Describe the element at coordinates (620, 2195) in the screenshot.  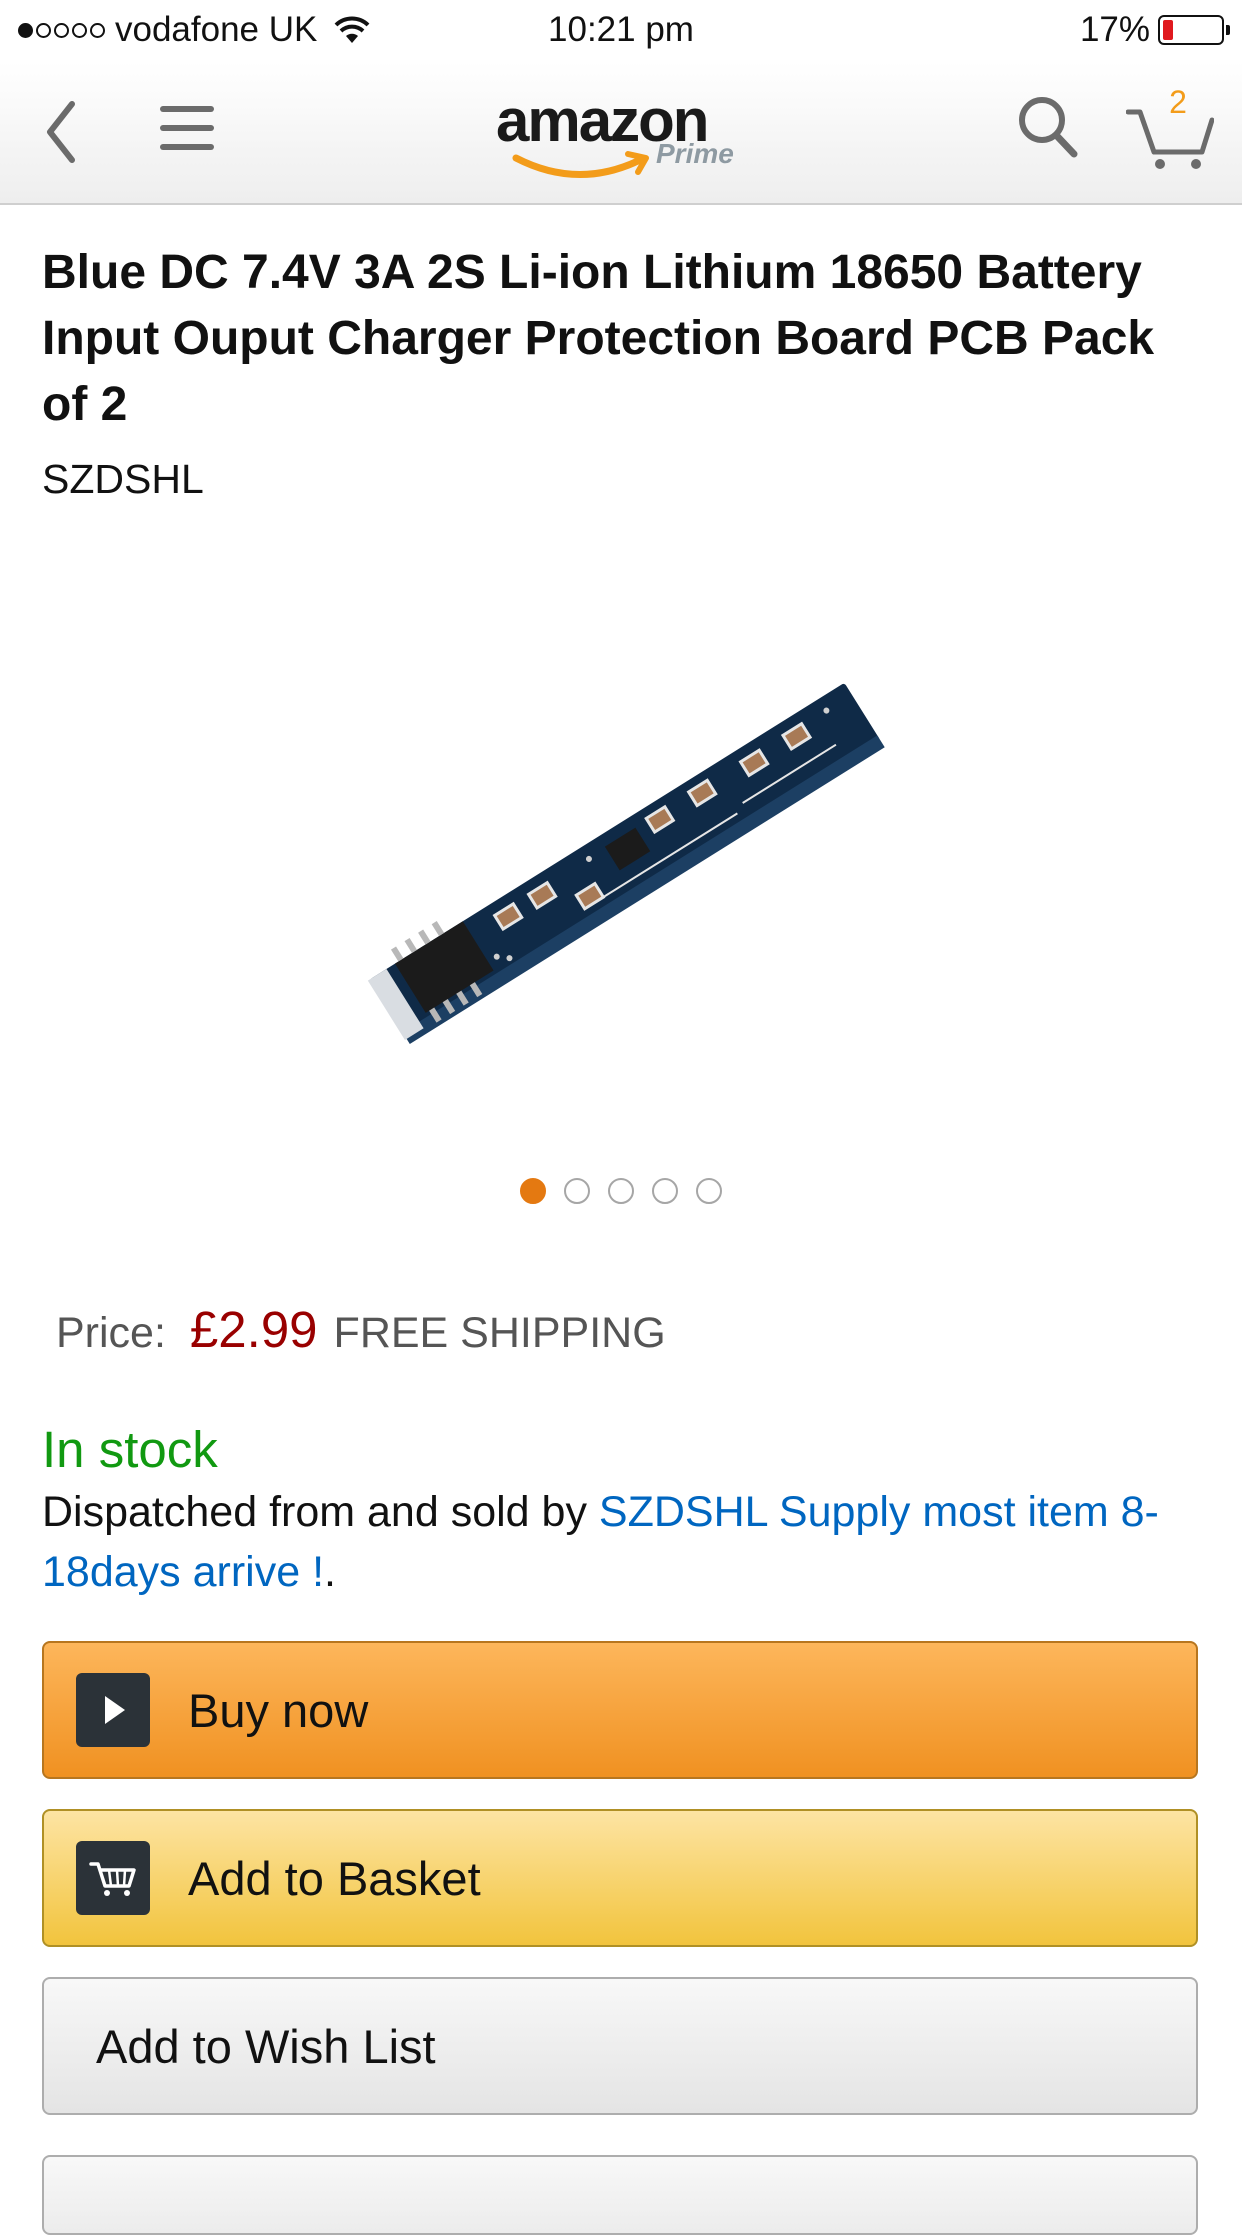
I see `more-options-button` at that location.